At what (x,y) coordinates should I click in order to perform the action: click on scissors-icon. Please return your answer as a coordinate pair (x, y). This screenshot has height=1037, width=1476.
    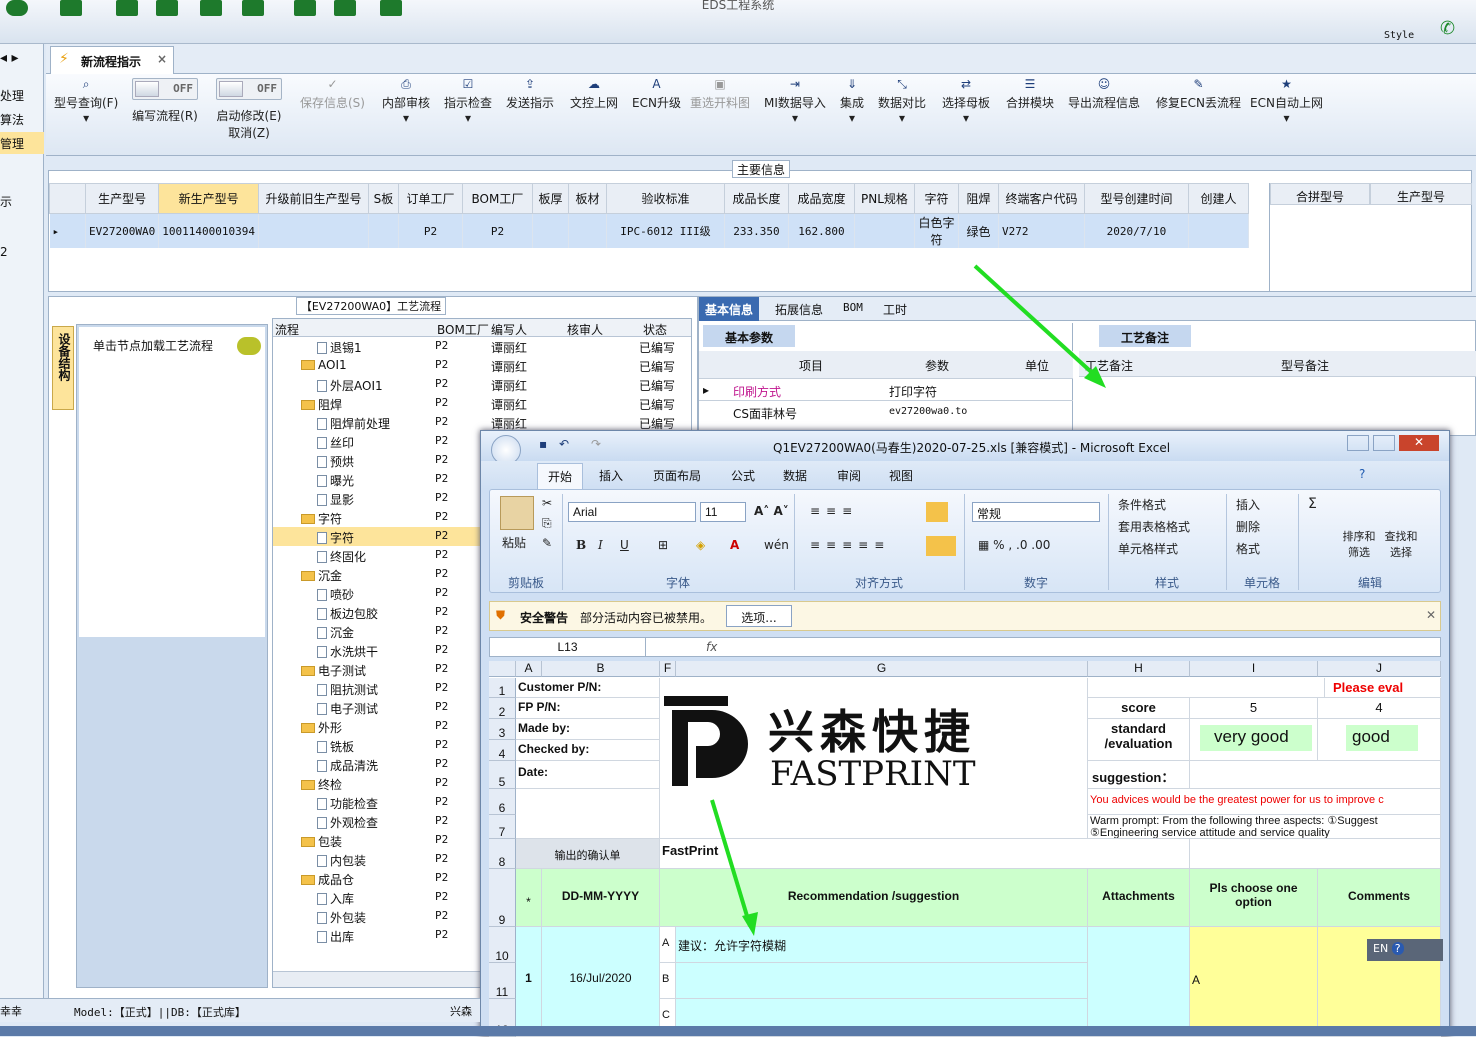
    Looking at the image, I should click on (127, 8).